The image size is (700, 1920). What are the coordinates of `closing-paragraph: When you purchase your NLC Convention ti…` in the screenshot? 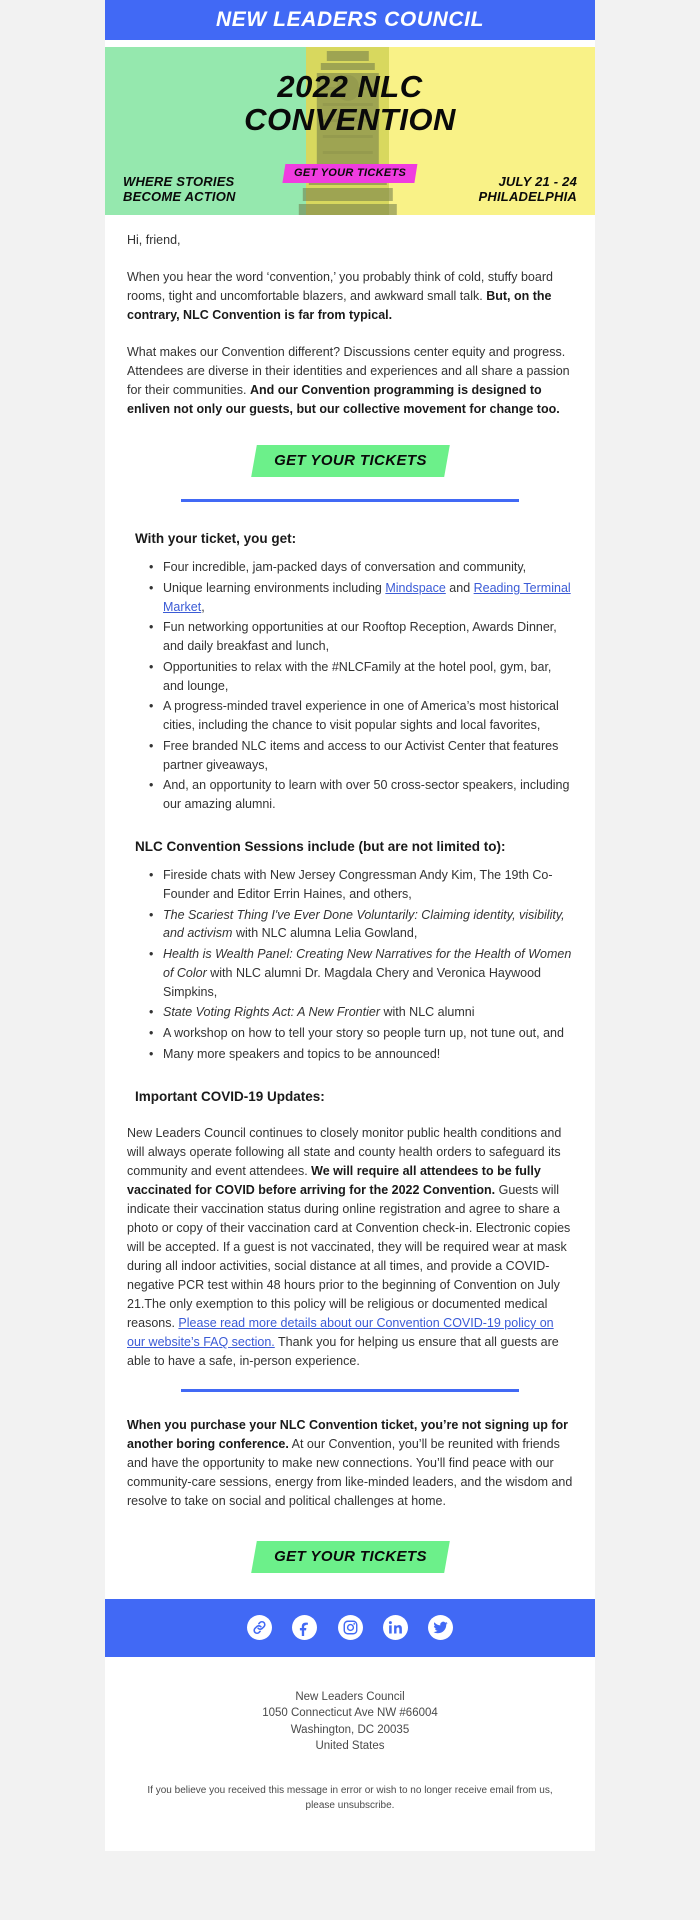 It's located at (350, 1454).